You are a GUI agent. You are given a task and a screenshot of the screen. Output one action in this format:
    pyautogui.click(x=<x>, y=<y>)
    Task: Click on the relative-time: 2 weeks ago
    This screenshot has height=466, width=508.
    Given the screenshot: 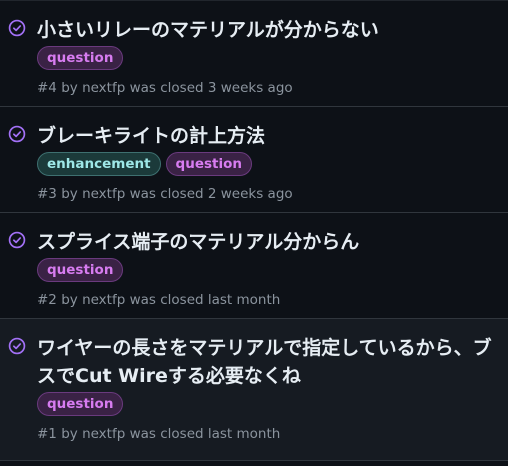 What is the action you would take?
    pyautogui.click(x=250, y=194)
    